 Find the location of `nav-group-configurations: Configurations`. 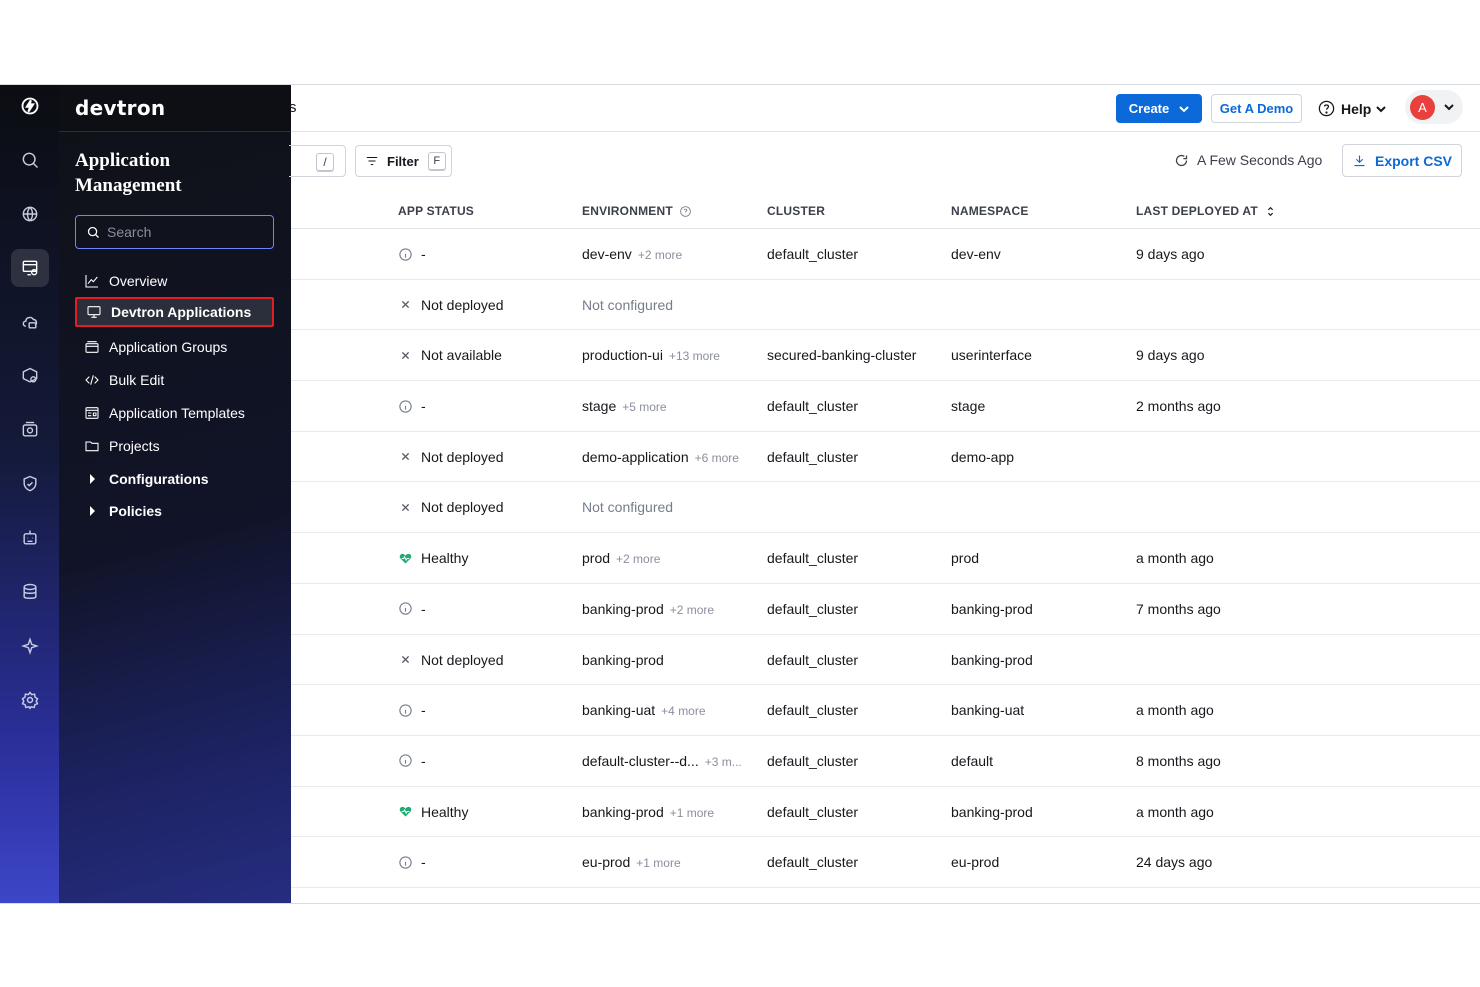

nav-group-configurations: Configurations is located at coordinates (174, 479).